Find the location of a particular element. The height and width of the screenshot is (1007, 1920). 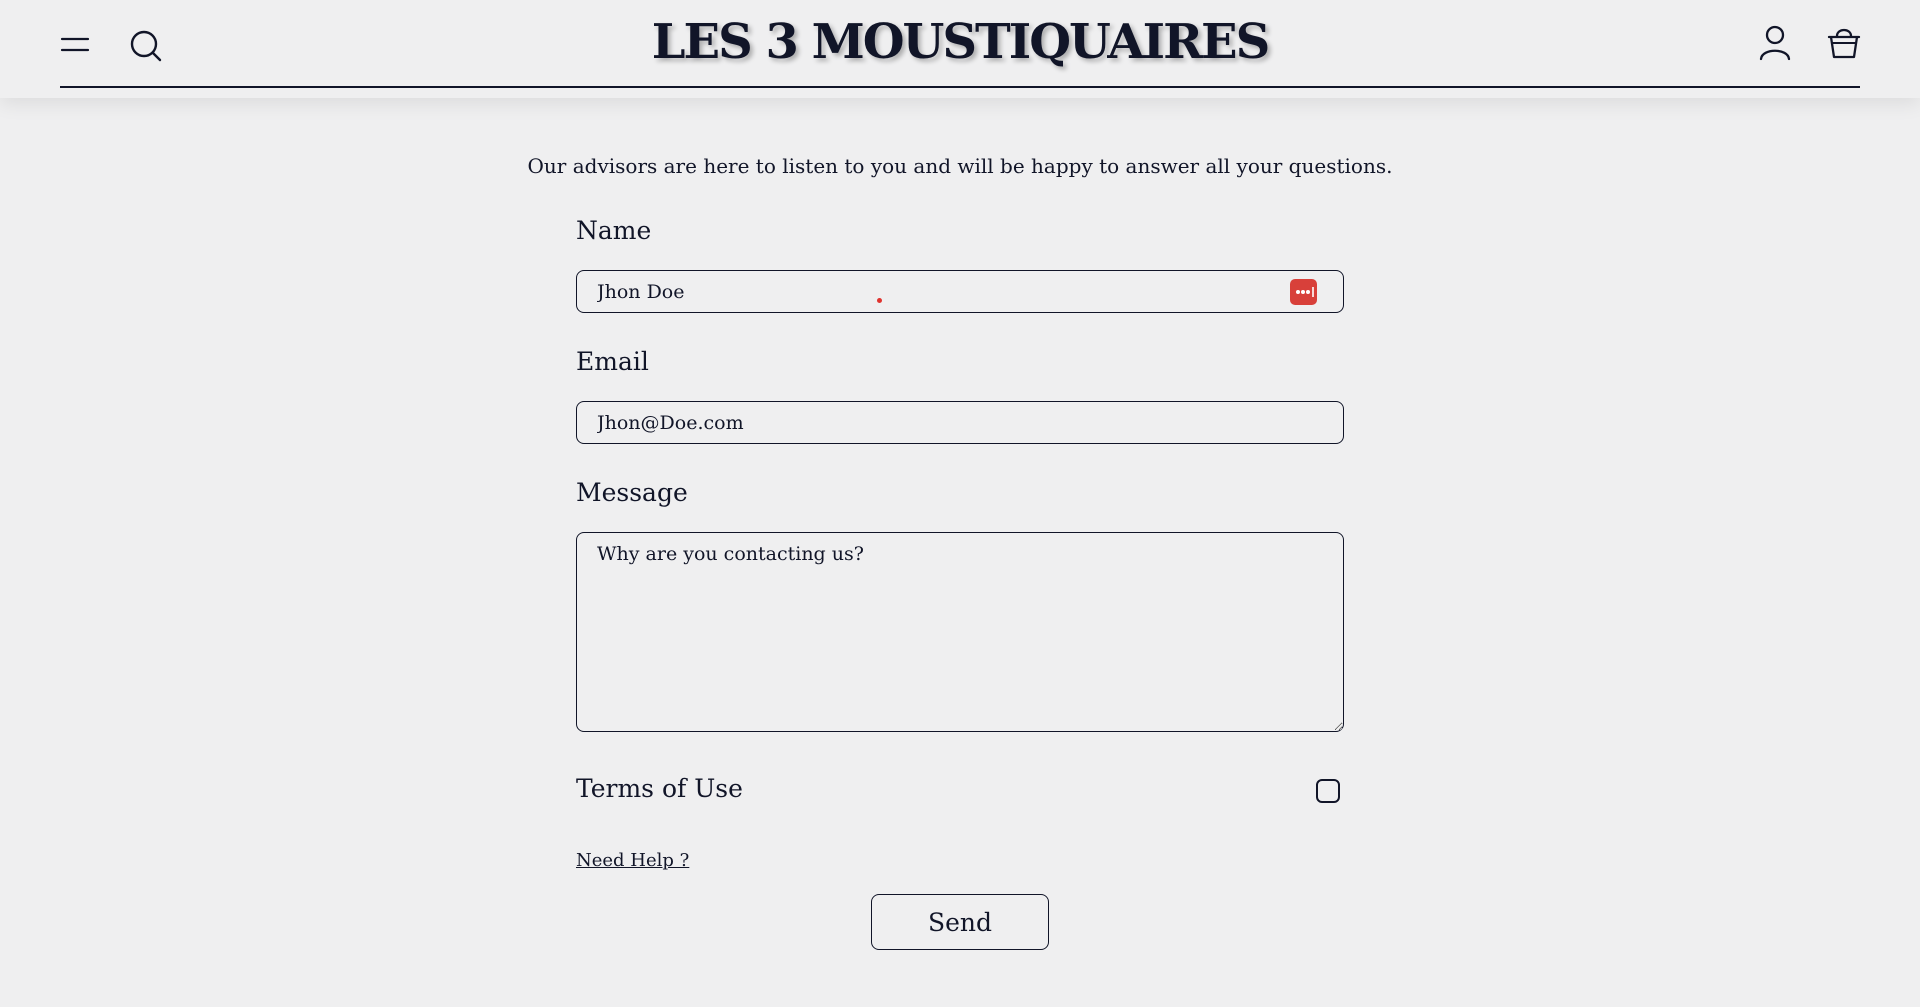

header-divider is located at coordinates (960, 87).